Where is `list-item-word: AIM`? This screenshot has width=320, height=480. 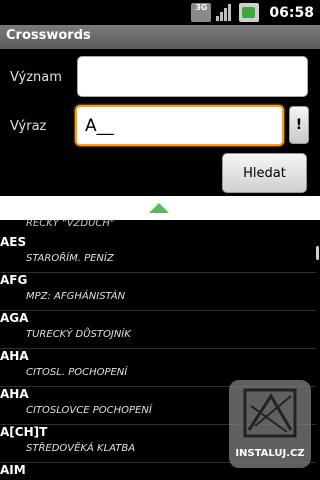 list-item-word: AIM is located at coordinates (13, 470).